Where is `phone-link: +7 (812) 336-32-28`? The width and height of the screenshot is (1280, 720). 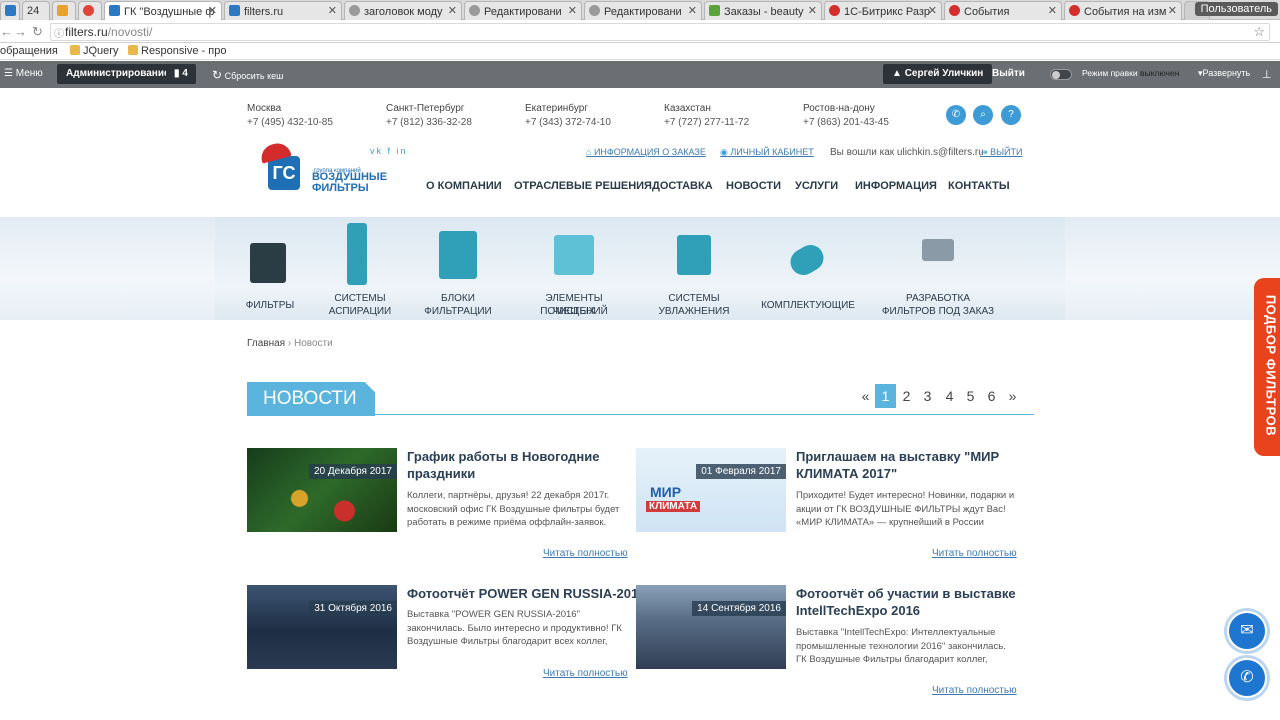
phone-link: +7 (812) 336-32-28 is located at coordinates (429, 122).